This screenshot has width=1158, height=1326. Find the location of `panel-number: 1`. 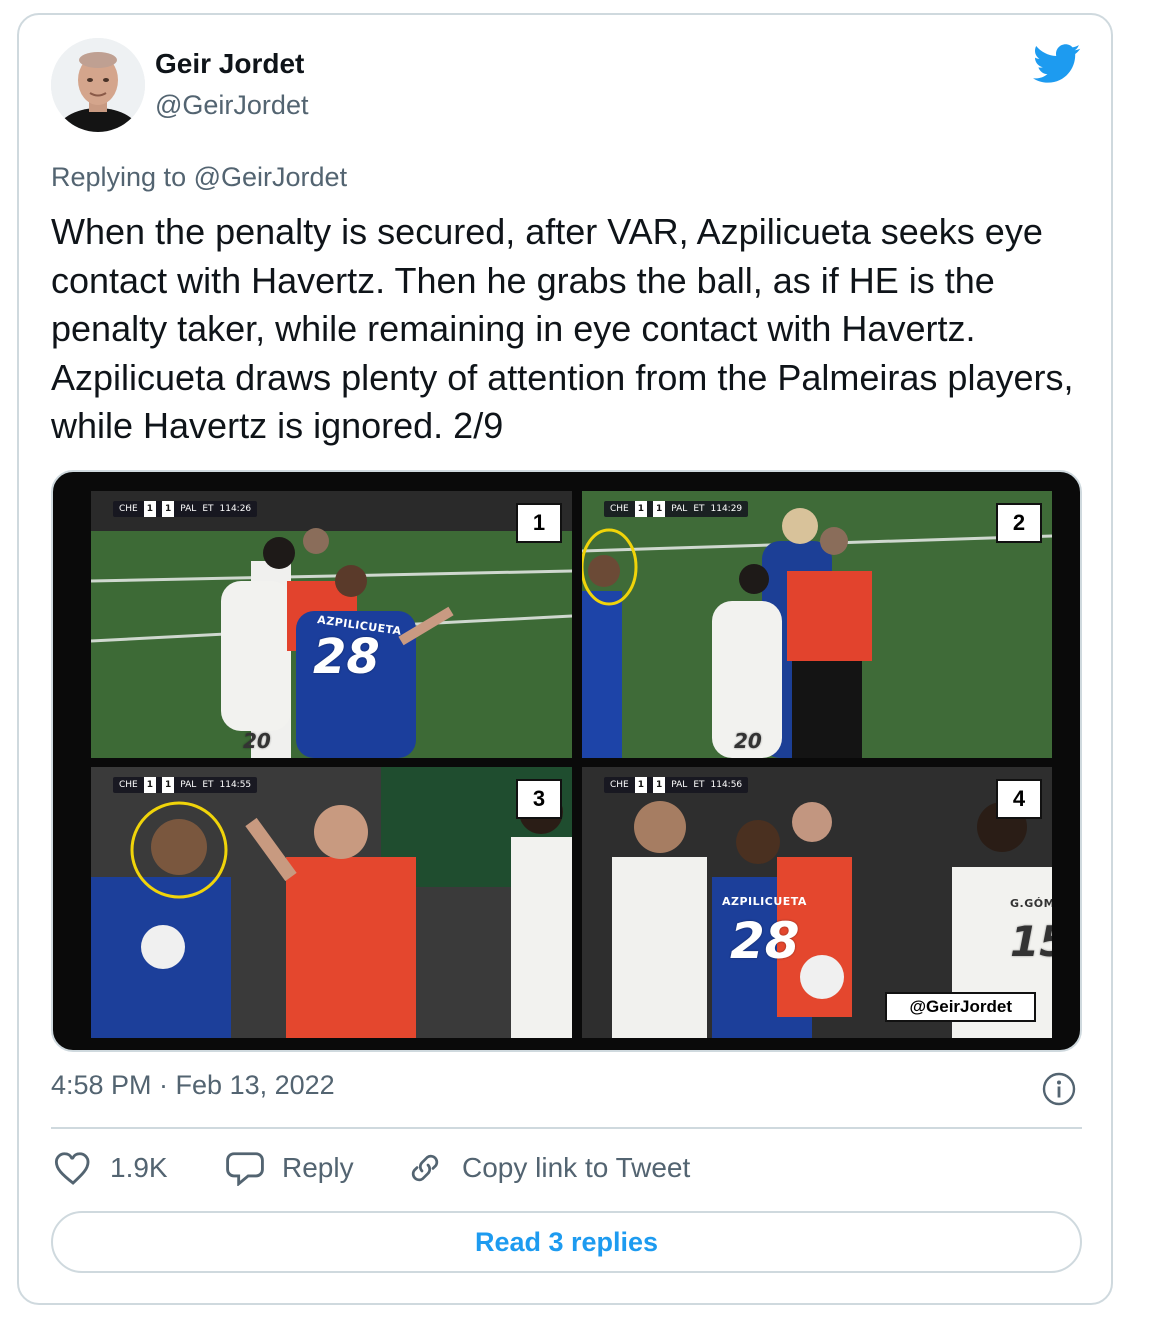

panel-number: 1 is located at coordinates (539, 523).